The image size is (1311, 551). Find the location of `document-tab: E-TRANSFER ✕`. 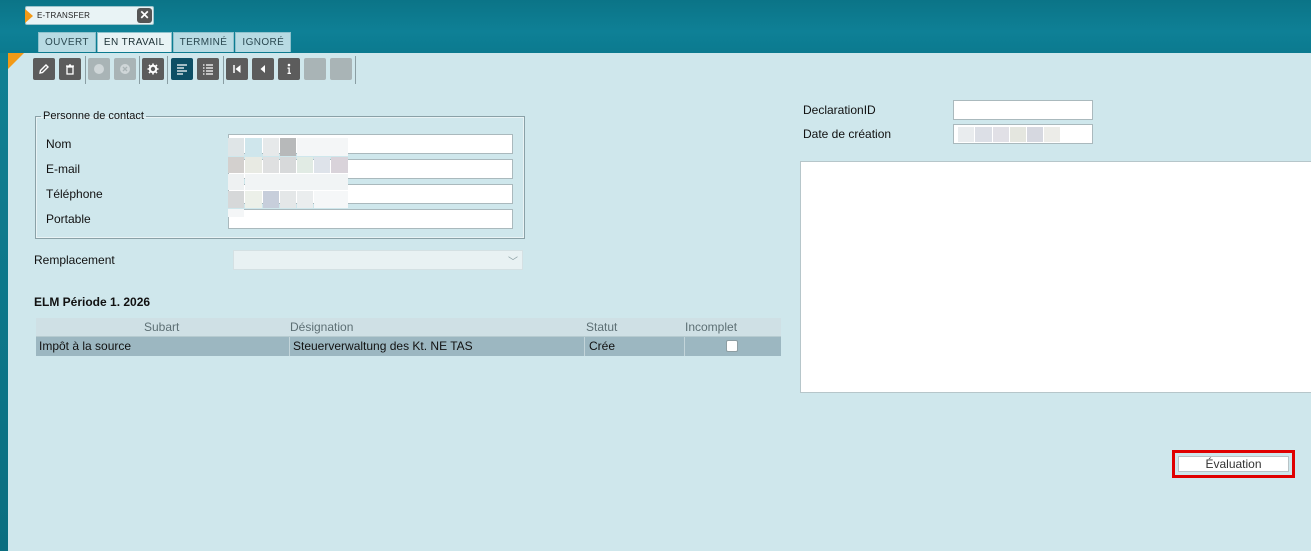

document-tab: E-TRANSFER ✕ is located at coordinates (89, 15).